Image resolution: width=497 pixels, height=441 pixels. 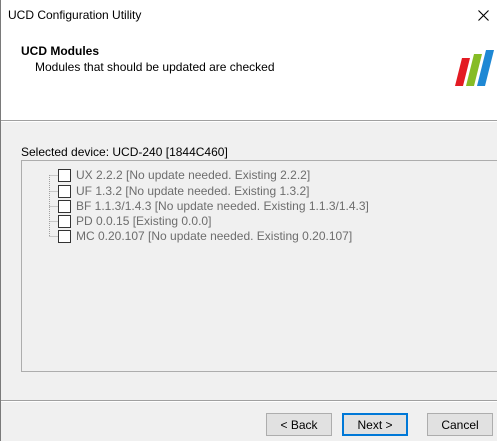 I want to click on module-checkbox-bf, so click(x=64, y=206).